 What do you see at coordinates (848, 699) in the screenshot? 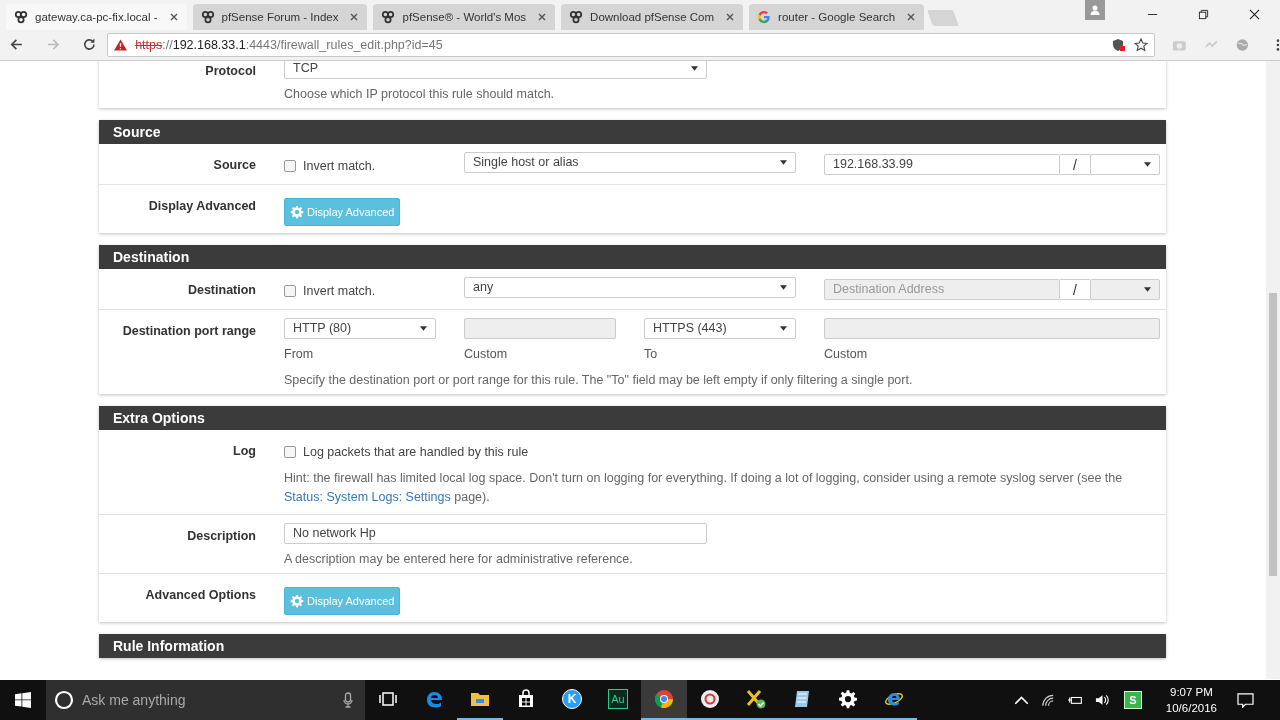
I see `settings-icon` at bounding box center [848, 699].